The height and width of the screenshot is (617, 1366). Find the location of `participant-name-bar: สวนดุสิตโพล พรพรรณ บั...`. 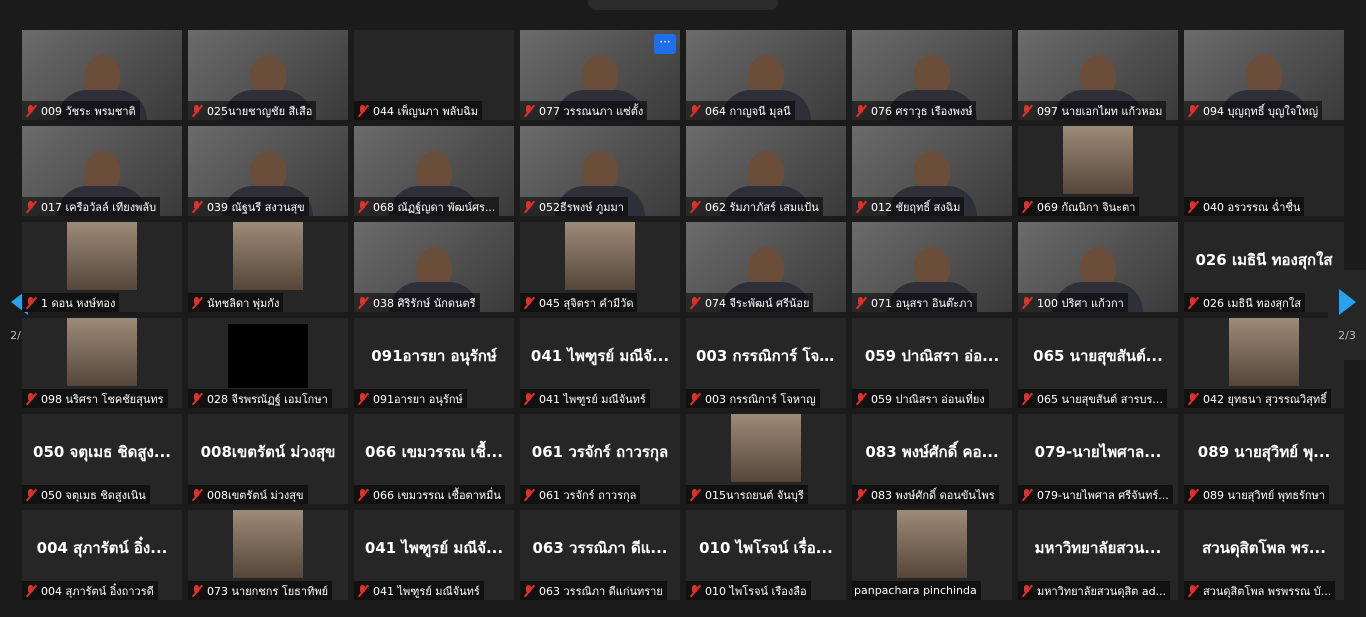

participant-name-bar: สวนดุสิตโพล พรพรรณ บั... is located at coordinates (1260, 590).